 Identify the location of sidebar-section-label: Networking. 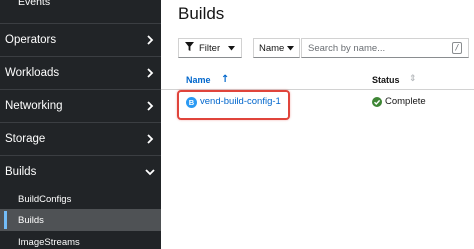
(34, 106).